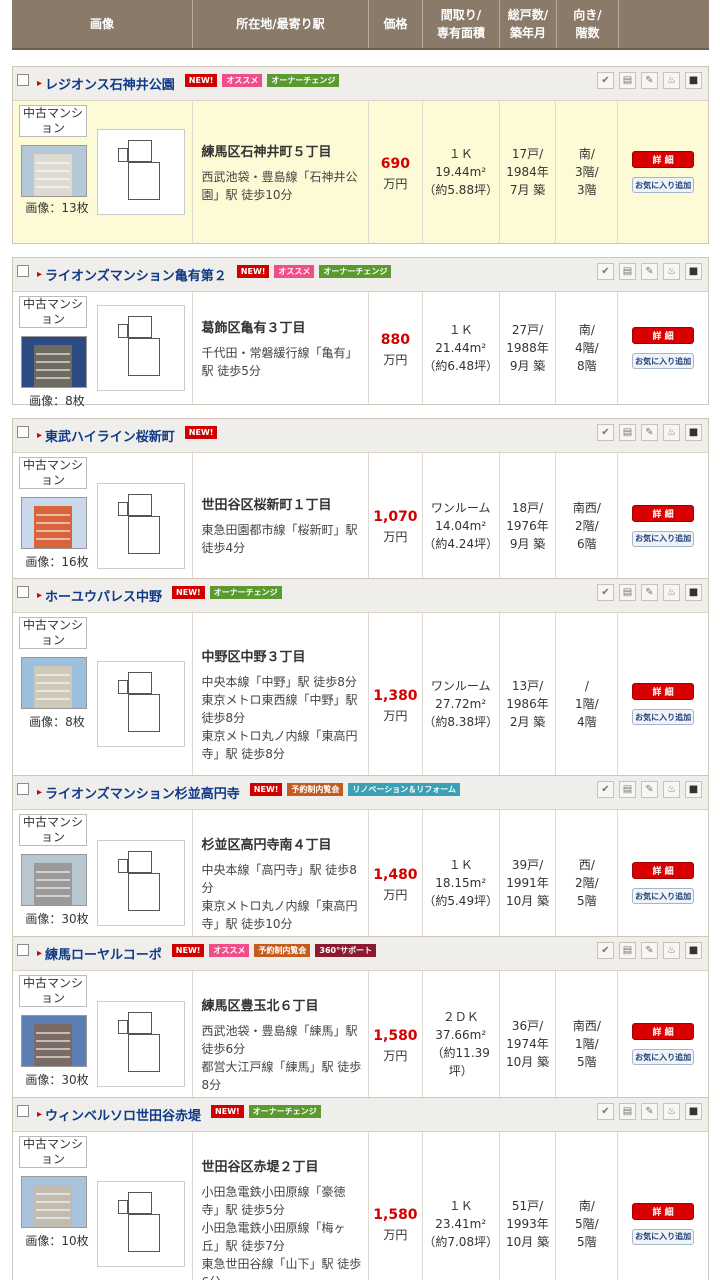 The image size is (720, 1280). I want to click on listing-title-bar: ▸ ウィンベルソロ世田谷赤堤 NEW! オーナーチェンジ ✔ ▤ ✎ ♨ ■, so click(360, 1115).